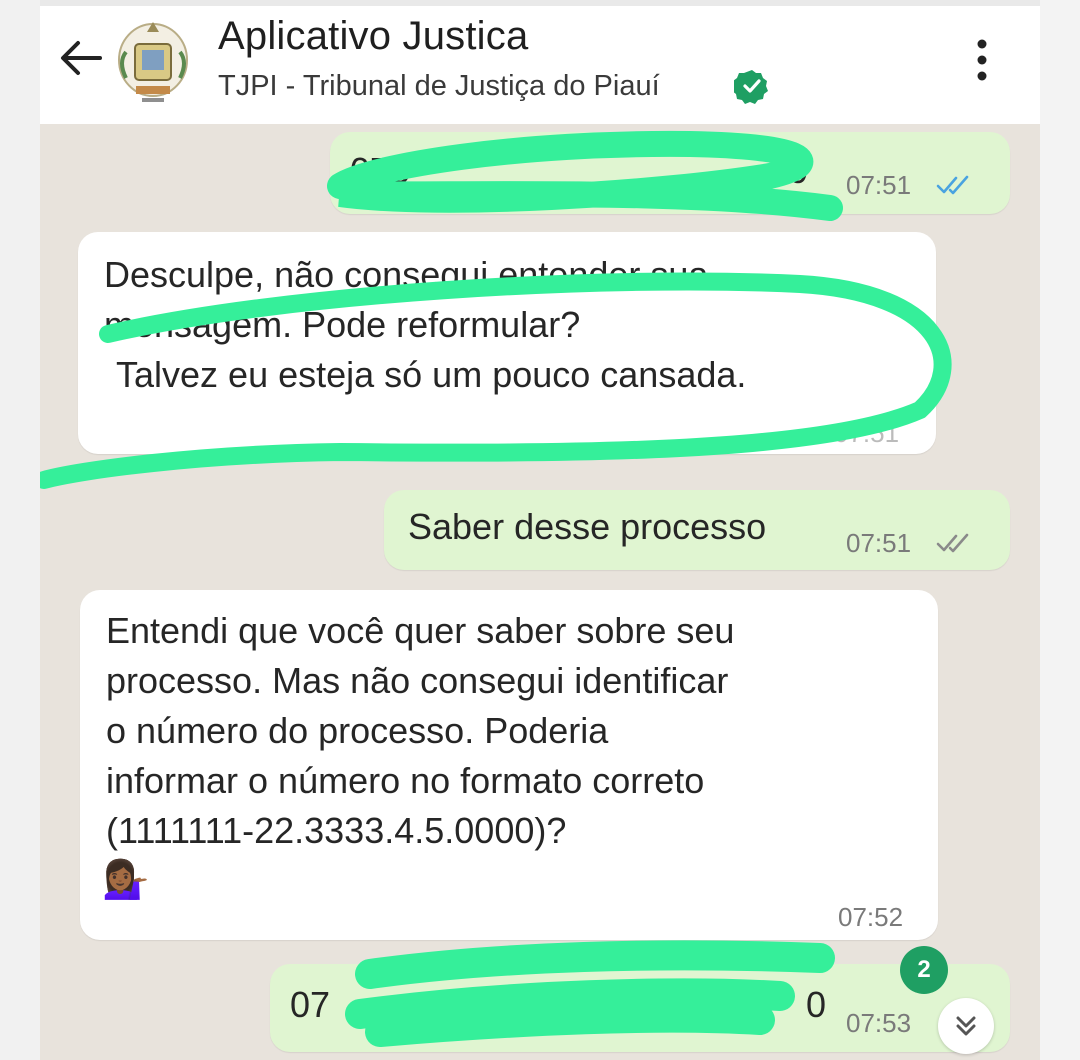 This screenshot has height=1060, width=1080. I want to click on message-visible-start: 075, so click(380, 170).